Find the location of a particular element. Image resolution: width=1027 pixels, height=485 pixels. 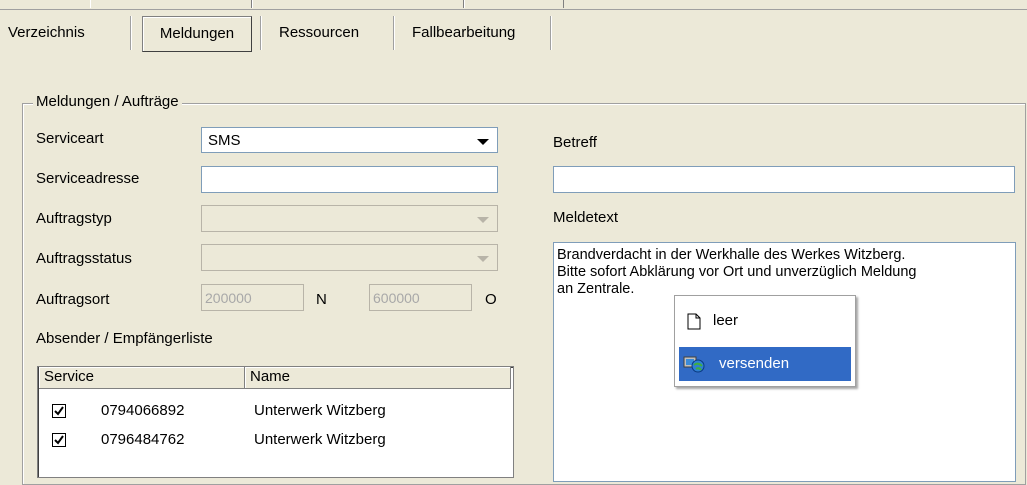

n-label: N is located at coordinates (321, 299).